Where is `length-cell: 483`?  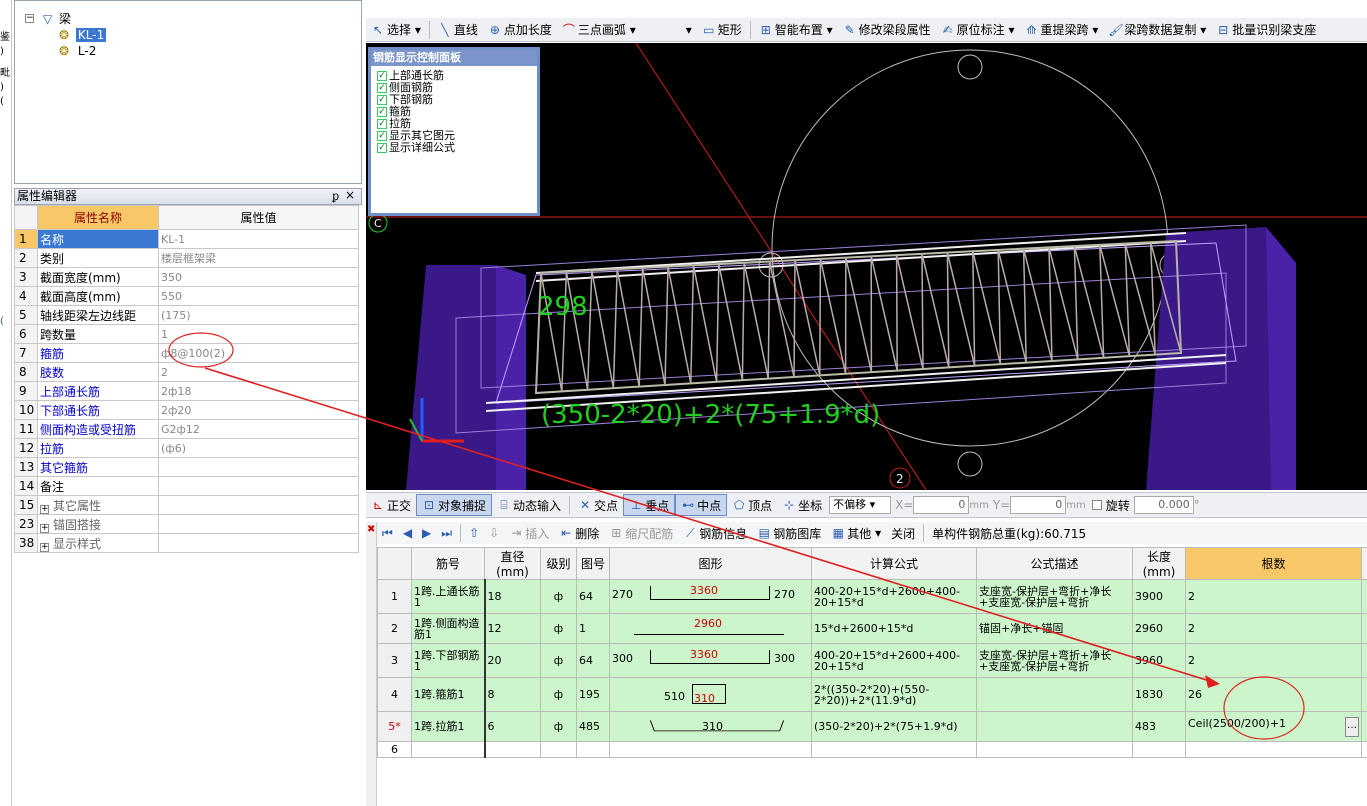
length-cell: 483 is located at coordinates (1159, 726).